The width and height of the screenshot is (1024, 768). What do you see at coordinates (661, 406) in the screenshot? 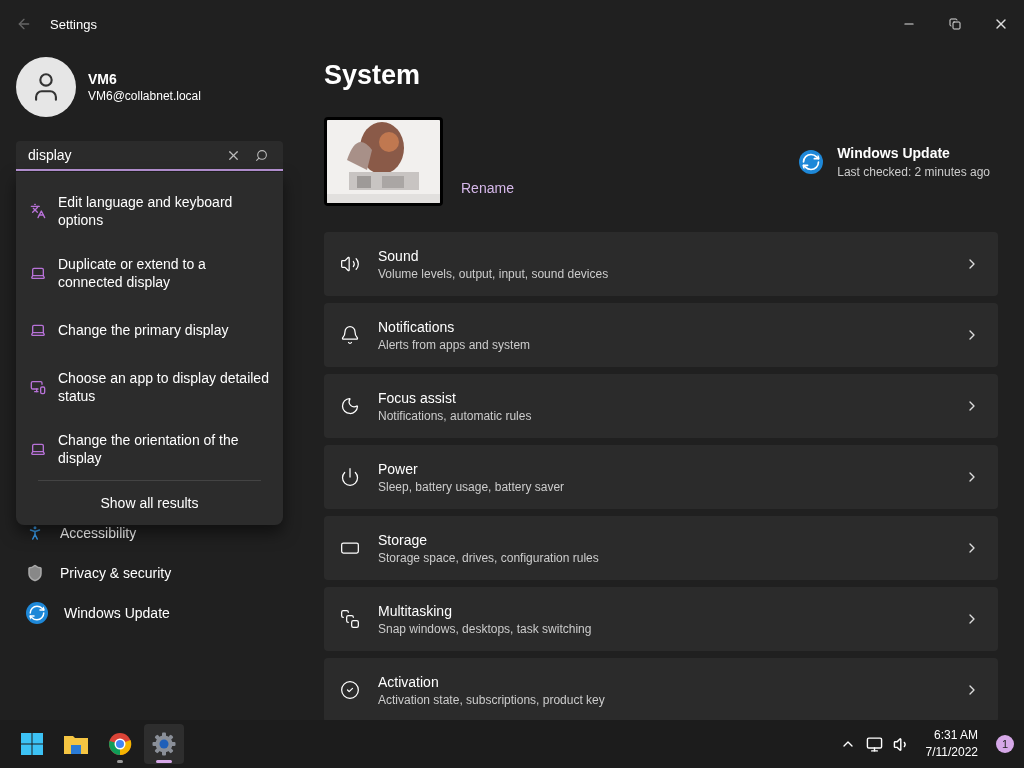
I see `settings-card: Focus assist Notifications, automatic rules` at bounding box center [661, 406].